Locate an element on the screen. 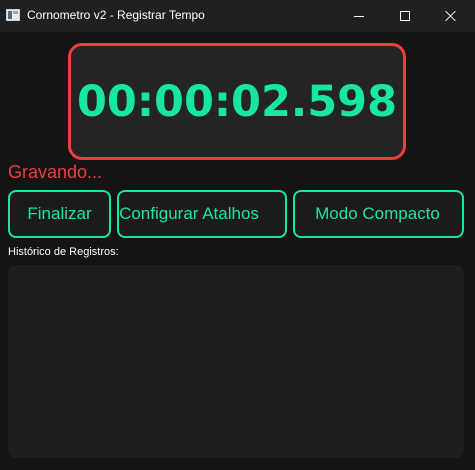  app-window-icon is located at coordinates (13, 15).